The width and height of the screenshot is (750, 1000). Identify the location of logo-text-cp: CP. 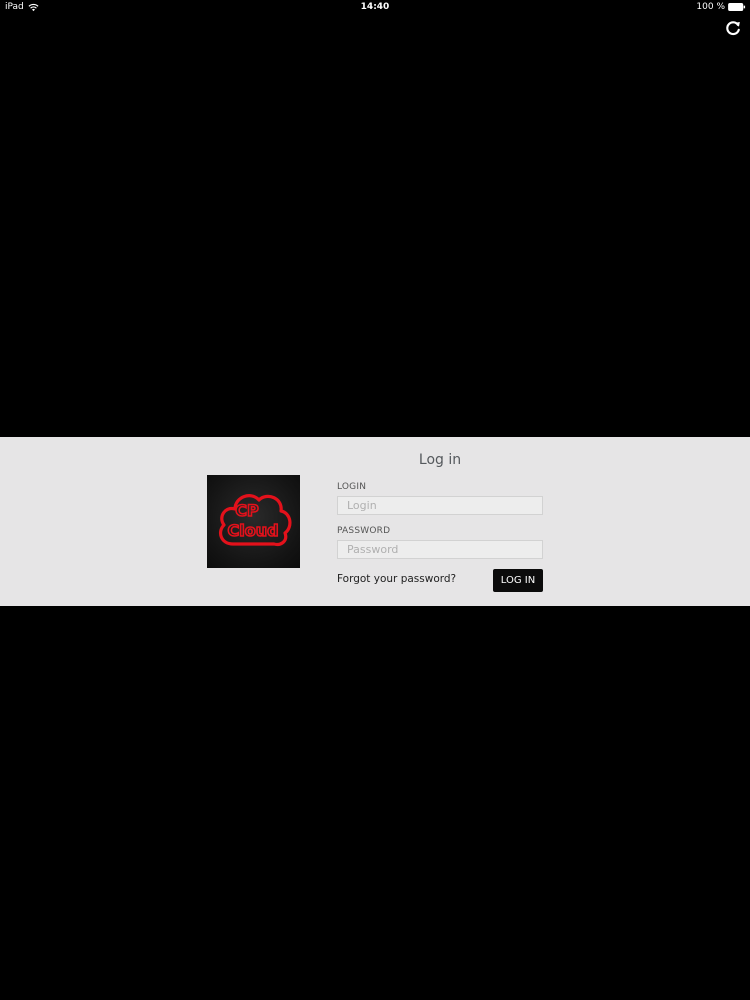
(247, 510).